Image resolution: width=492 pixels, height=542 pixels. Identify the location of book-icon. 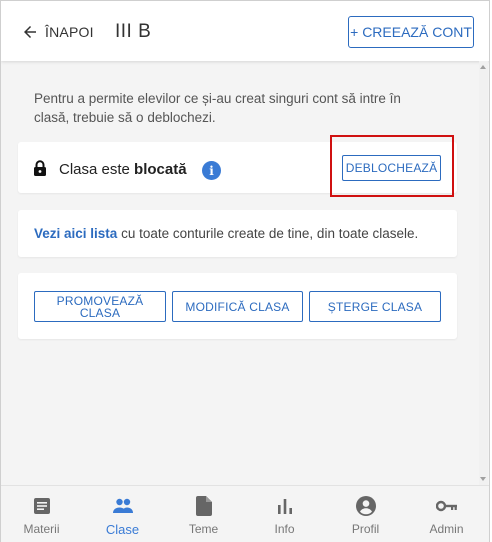
(42, 506).